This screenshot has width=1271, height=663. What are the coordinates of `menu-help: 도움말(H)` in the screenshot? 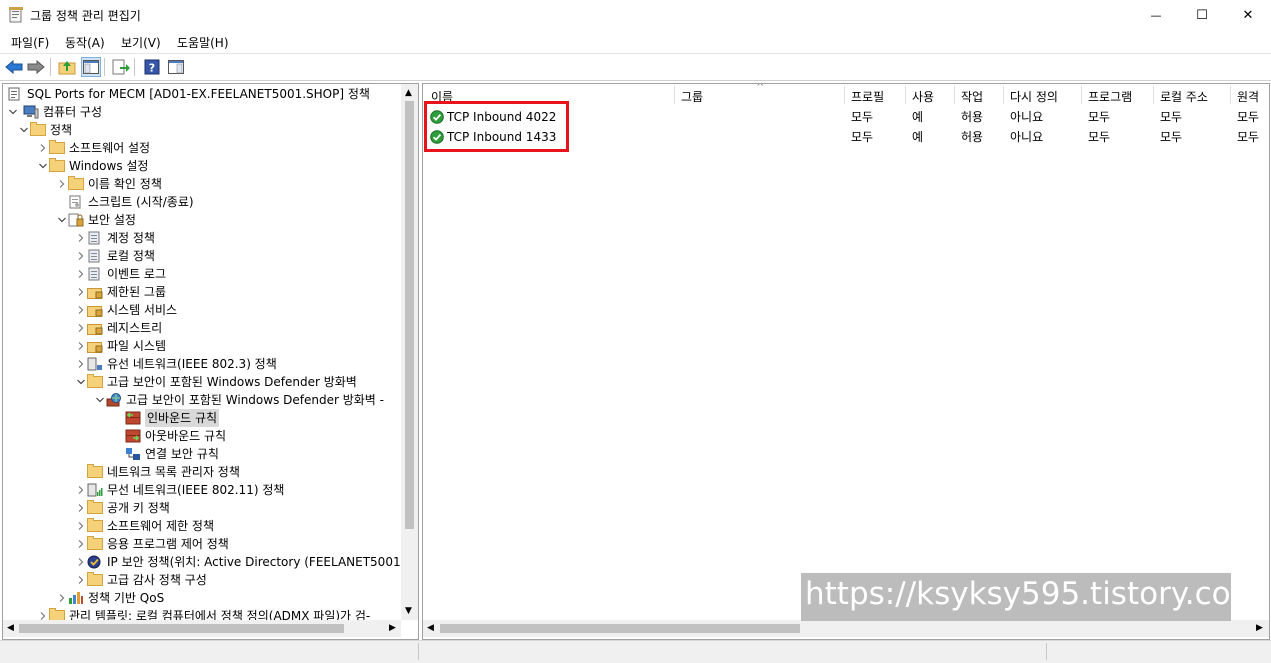 It's located at (203, 42).